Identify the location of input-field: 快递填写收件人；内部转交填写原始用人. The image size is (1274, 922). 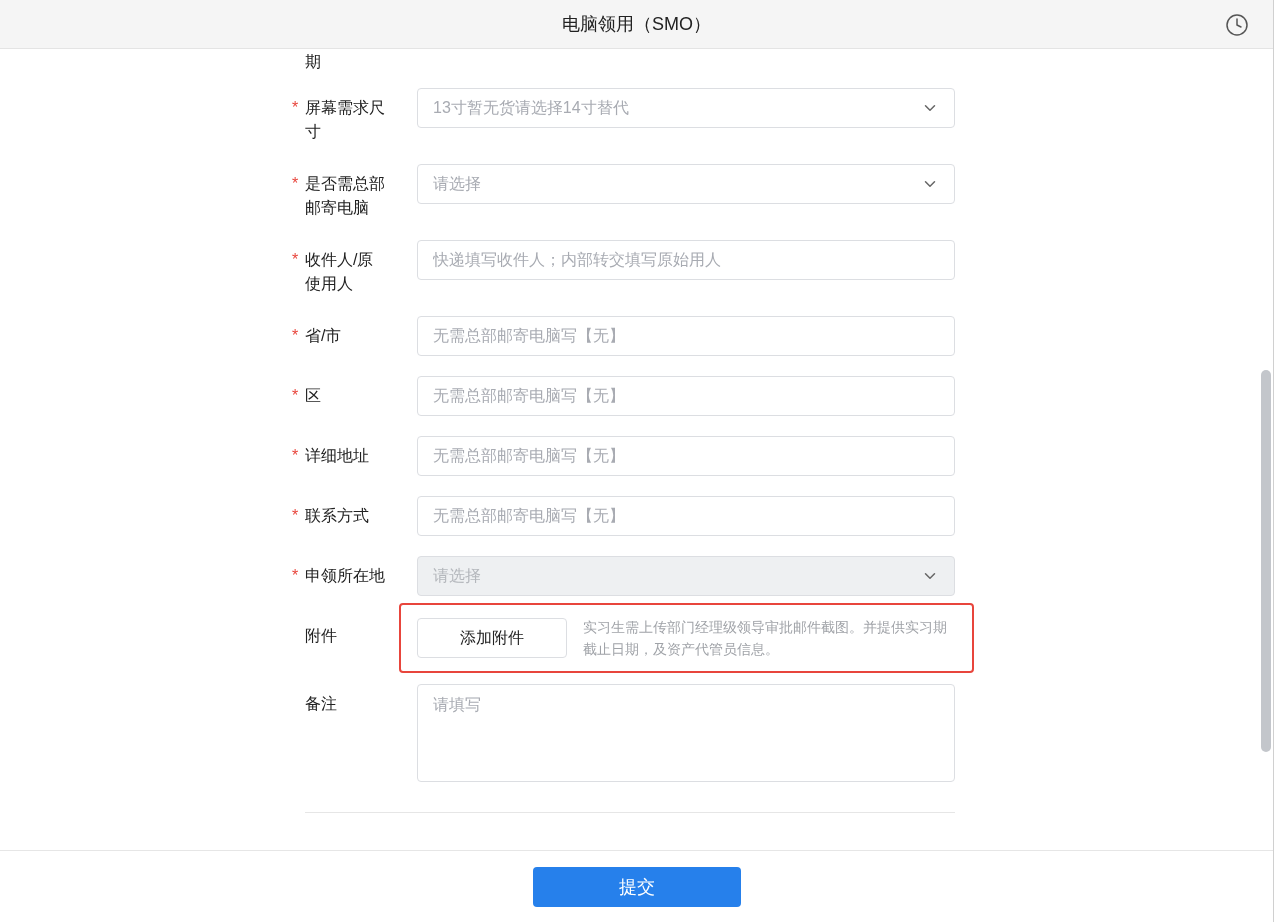
(686, 260).